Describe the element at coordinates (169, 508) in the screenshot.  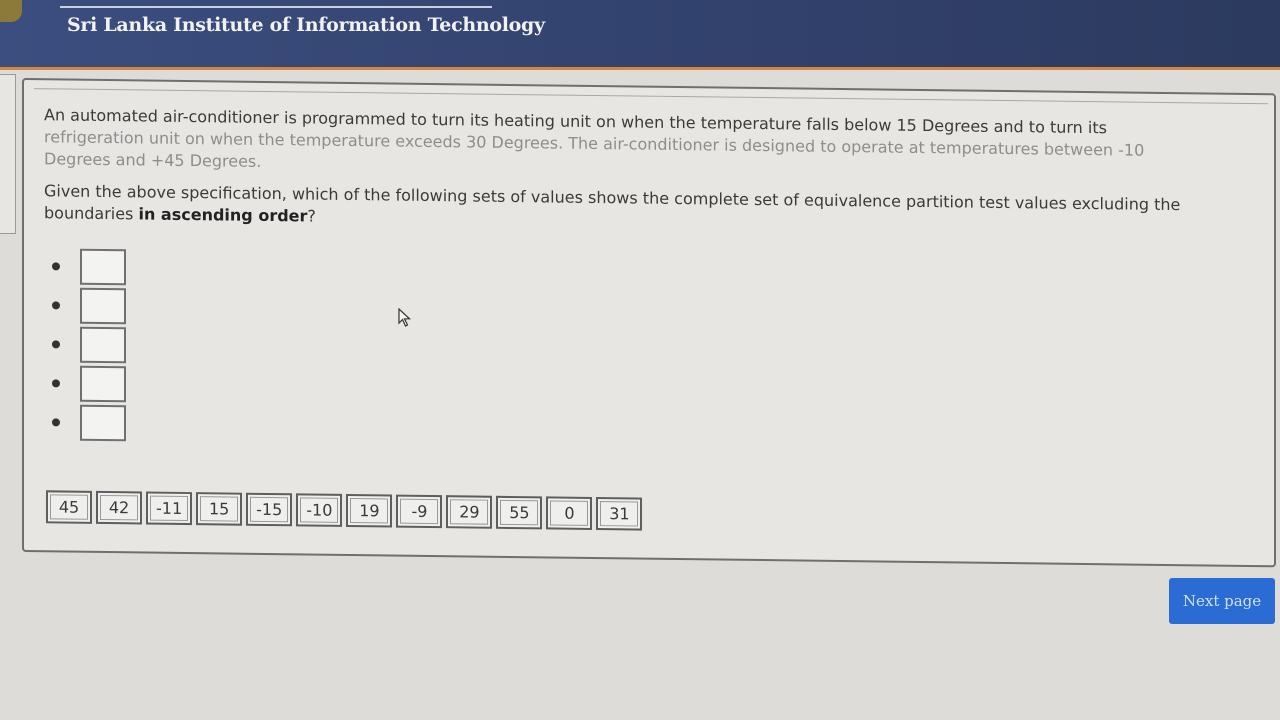
I see `value-chip: -11` at that location.